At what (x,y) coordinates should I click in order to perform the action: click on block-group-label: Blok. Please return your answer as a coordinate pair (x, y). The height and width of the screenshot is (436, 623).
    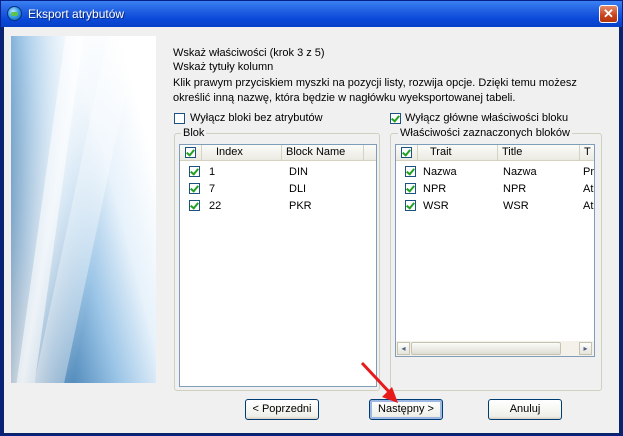
    Looking at the image, I should click on (194, 133).